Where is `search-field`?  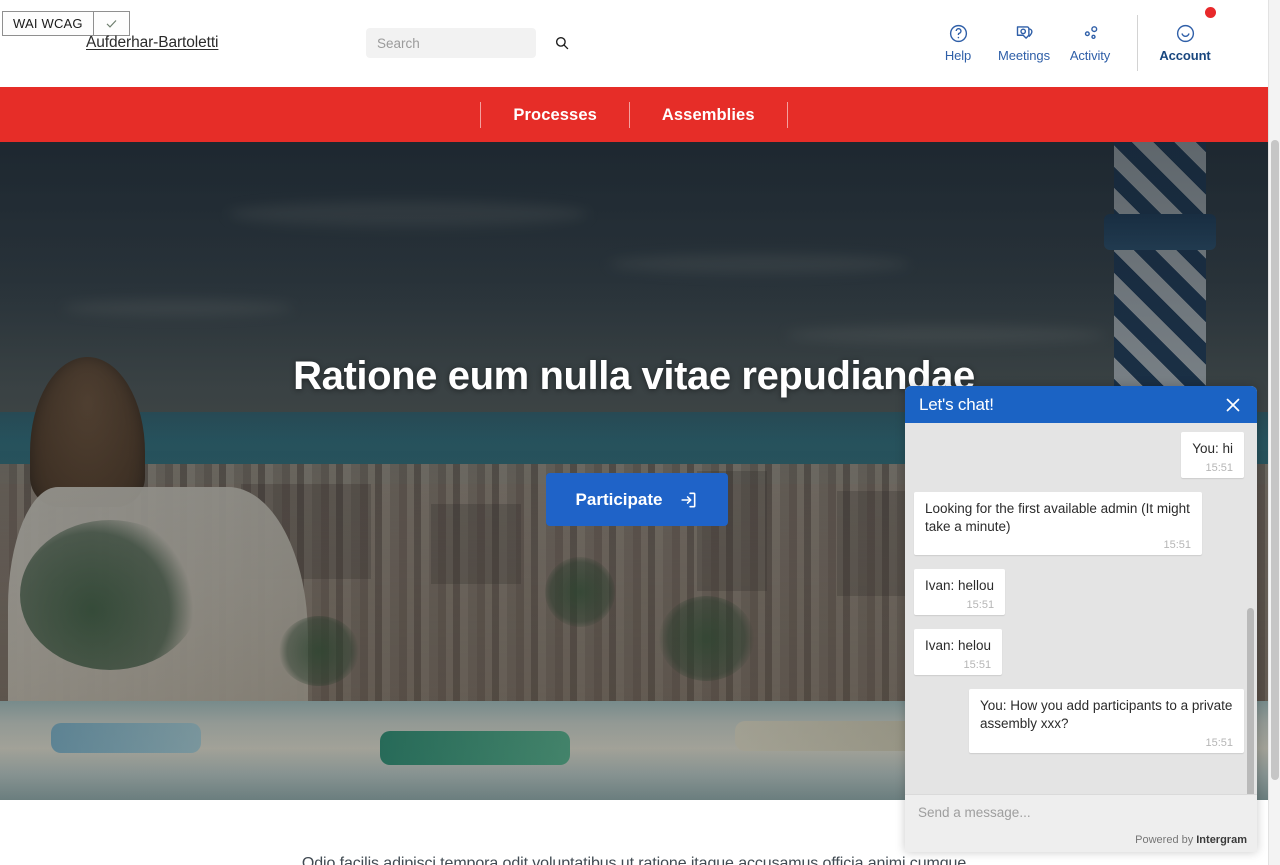 search-field is located at coordinates (465, 43).